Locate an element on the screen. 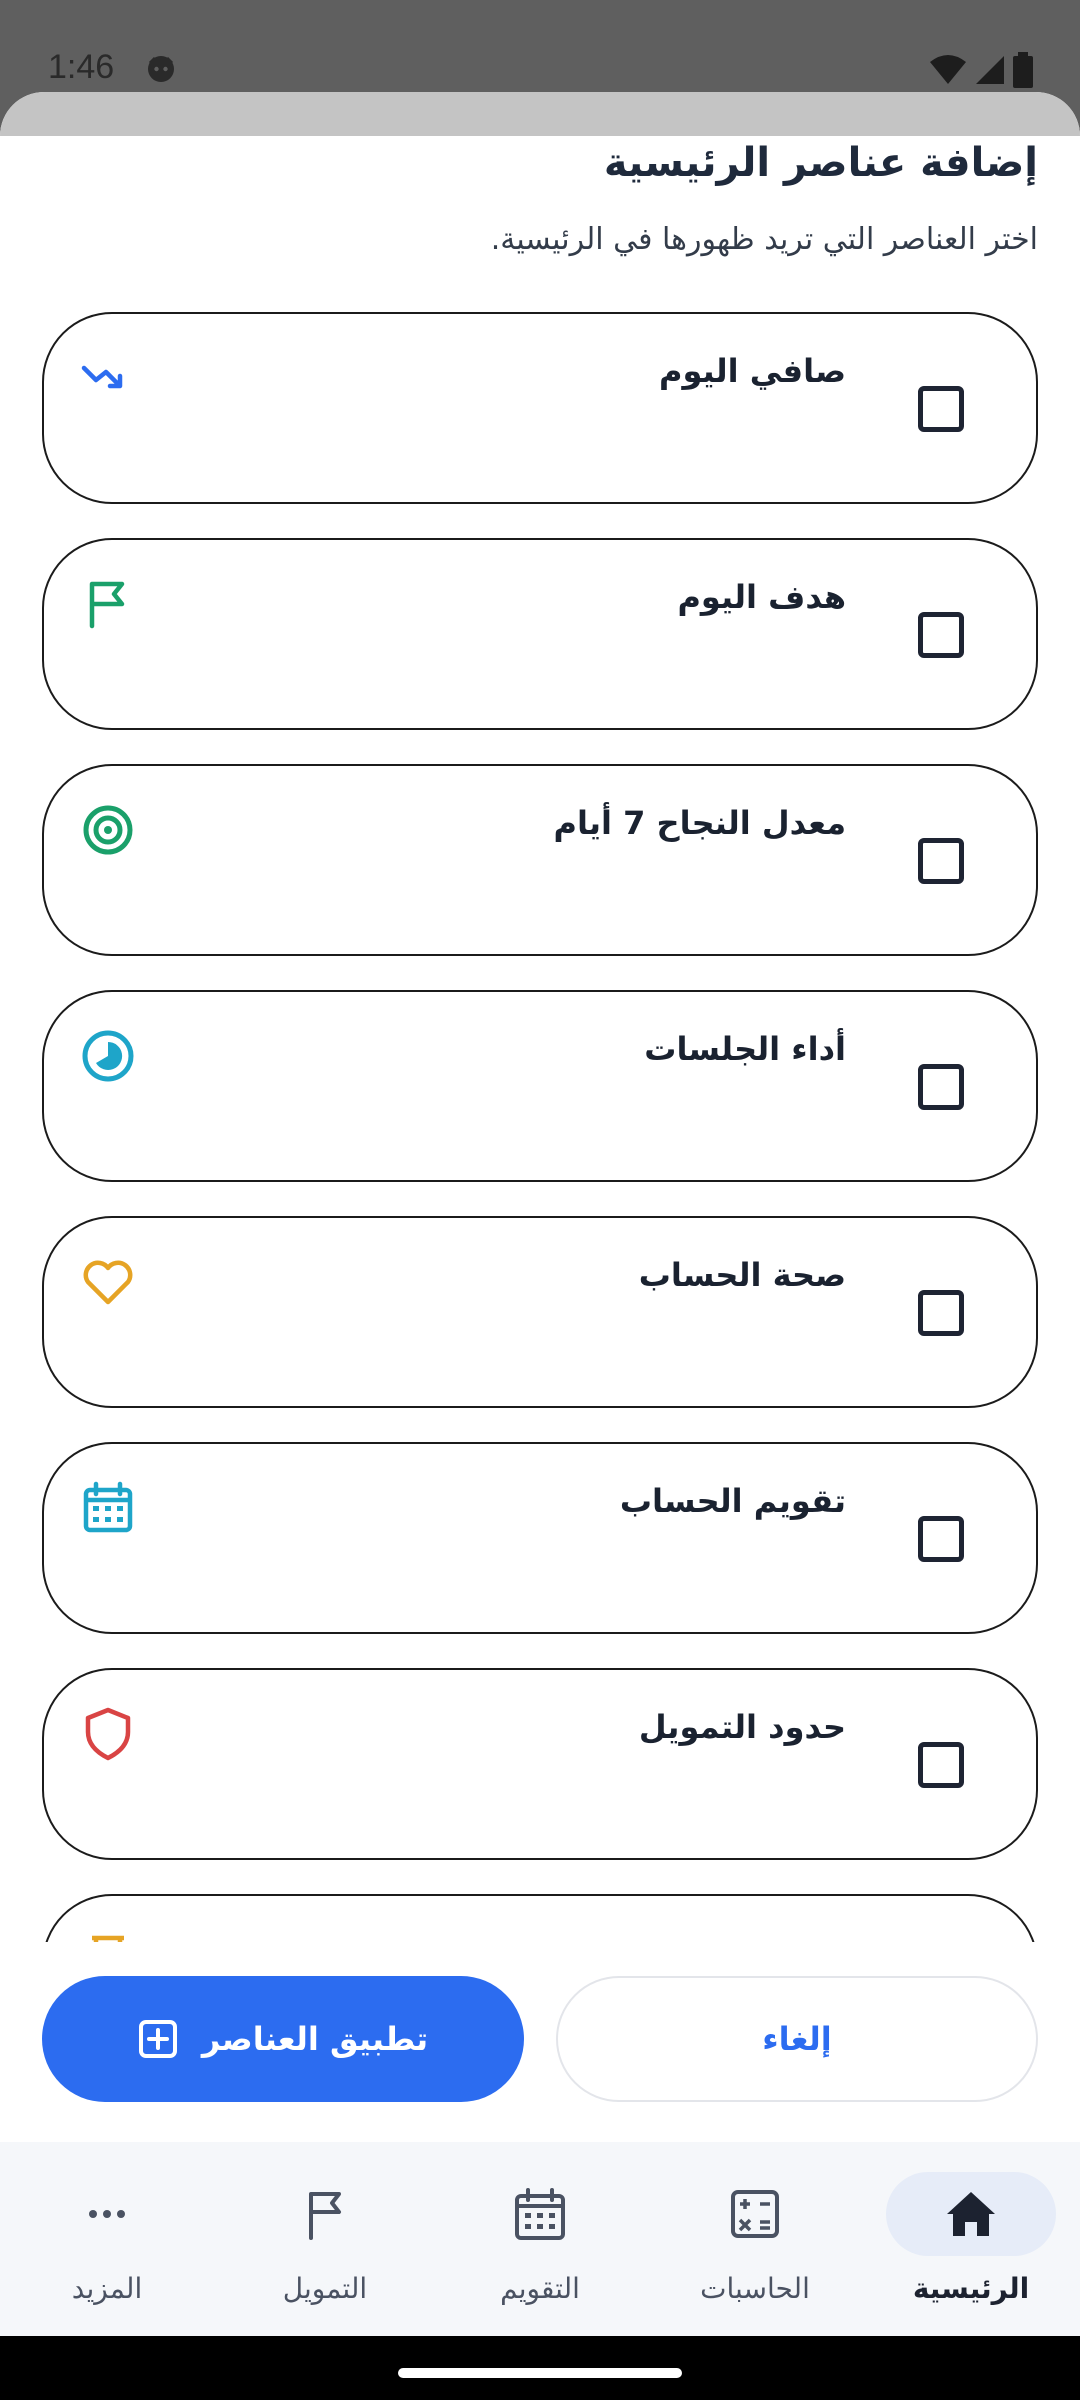  nav-label: التمويل is located at coordinates (325, 2288).